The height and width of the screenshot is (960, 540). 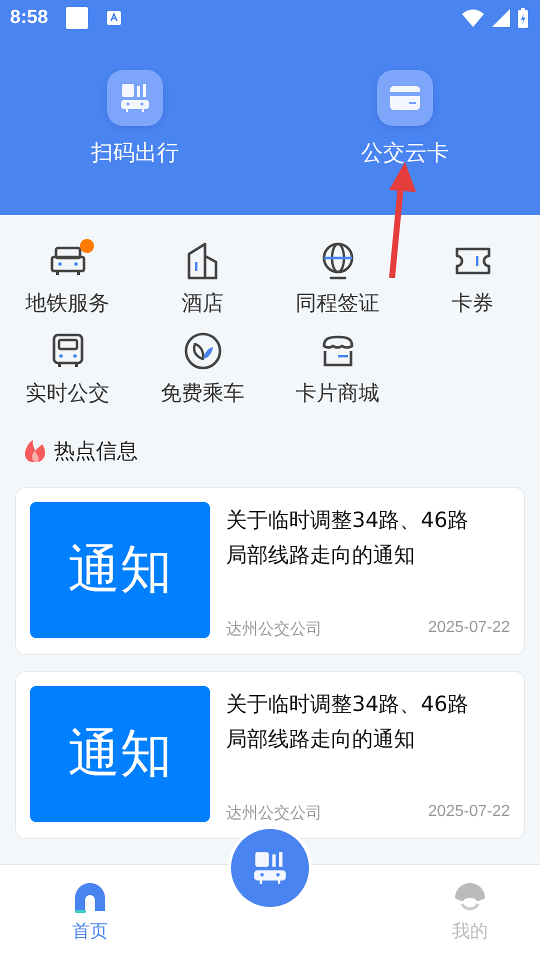 I want to click on notification-icon, so click(x=77, y=18).